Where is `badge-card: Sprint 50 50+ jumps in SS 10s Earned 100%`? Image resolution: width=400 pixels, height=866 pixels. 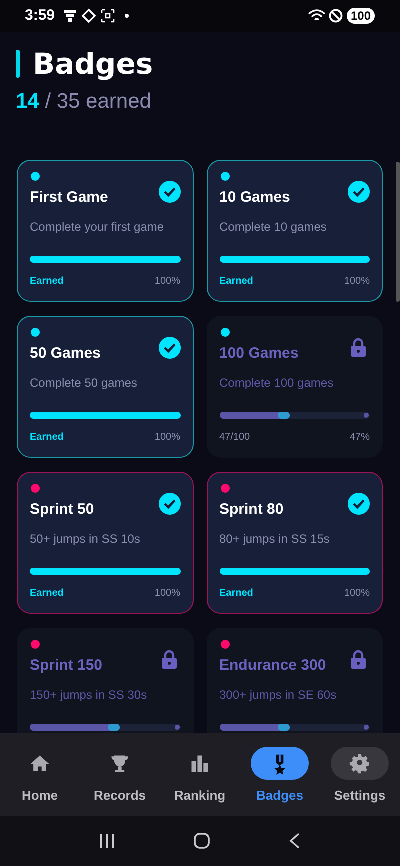
badge-card: Sprint 50 50+ jumps in SS 10s Earned 100% is located at coordinates (105, 543).